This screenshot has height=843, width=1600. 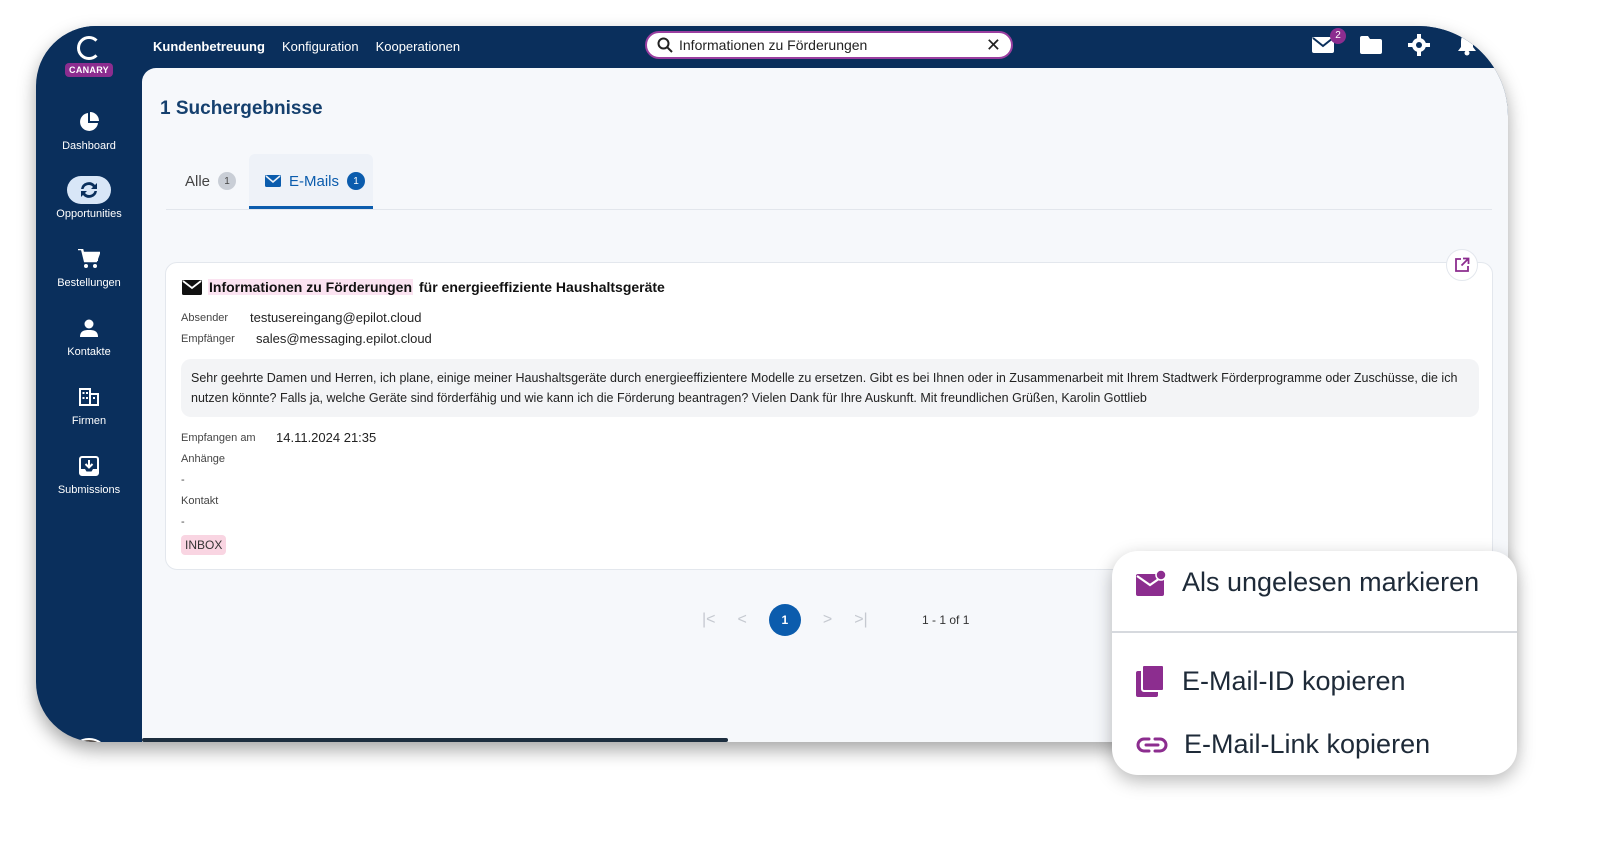 I want to click on folder-icon, so click(x=1371, y=45).